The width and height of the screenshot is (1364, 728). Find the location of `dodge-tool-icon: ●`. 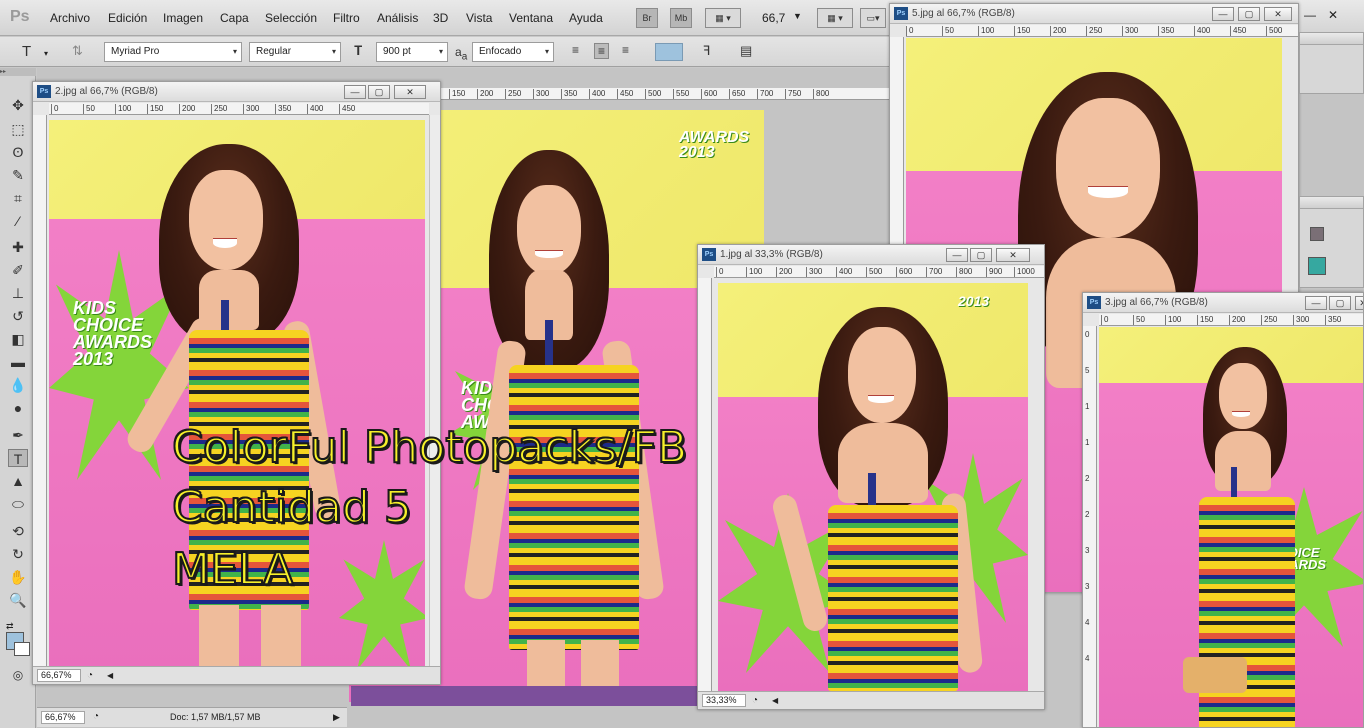

dodge-tool-icon: ● is located at coordinates (18, 408).